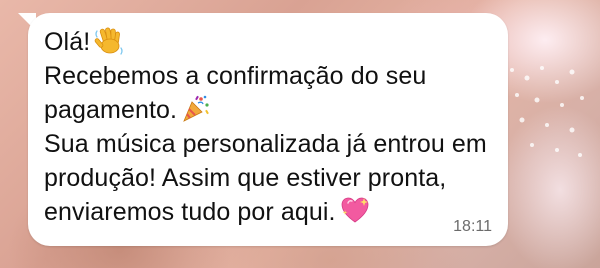 The image size is (600, 268). I want to click on message-line-6: enviaremos tudo por aqui., so click(264, 212).